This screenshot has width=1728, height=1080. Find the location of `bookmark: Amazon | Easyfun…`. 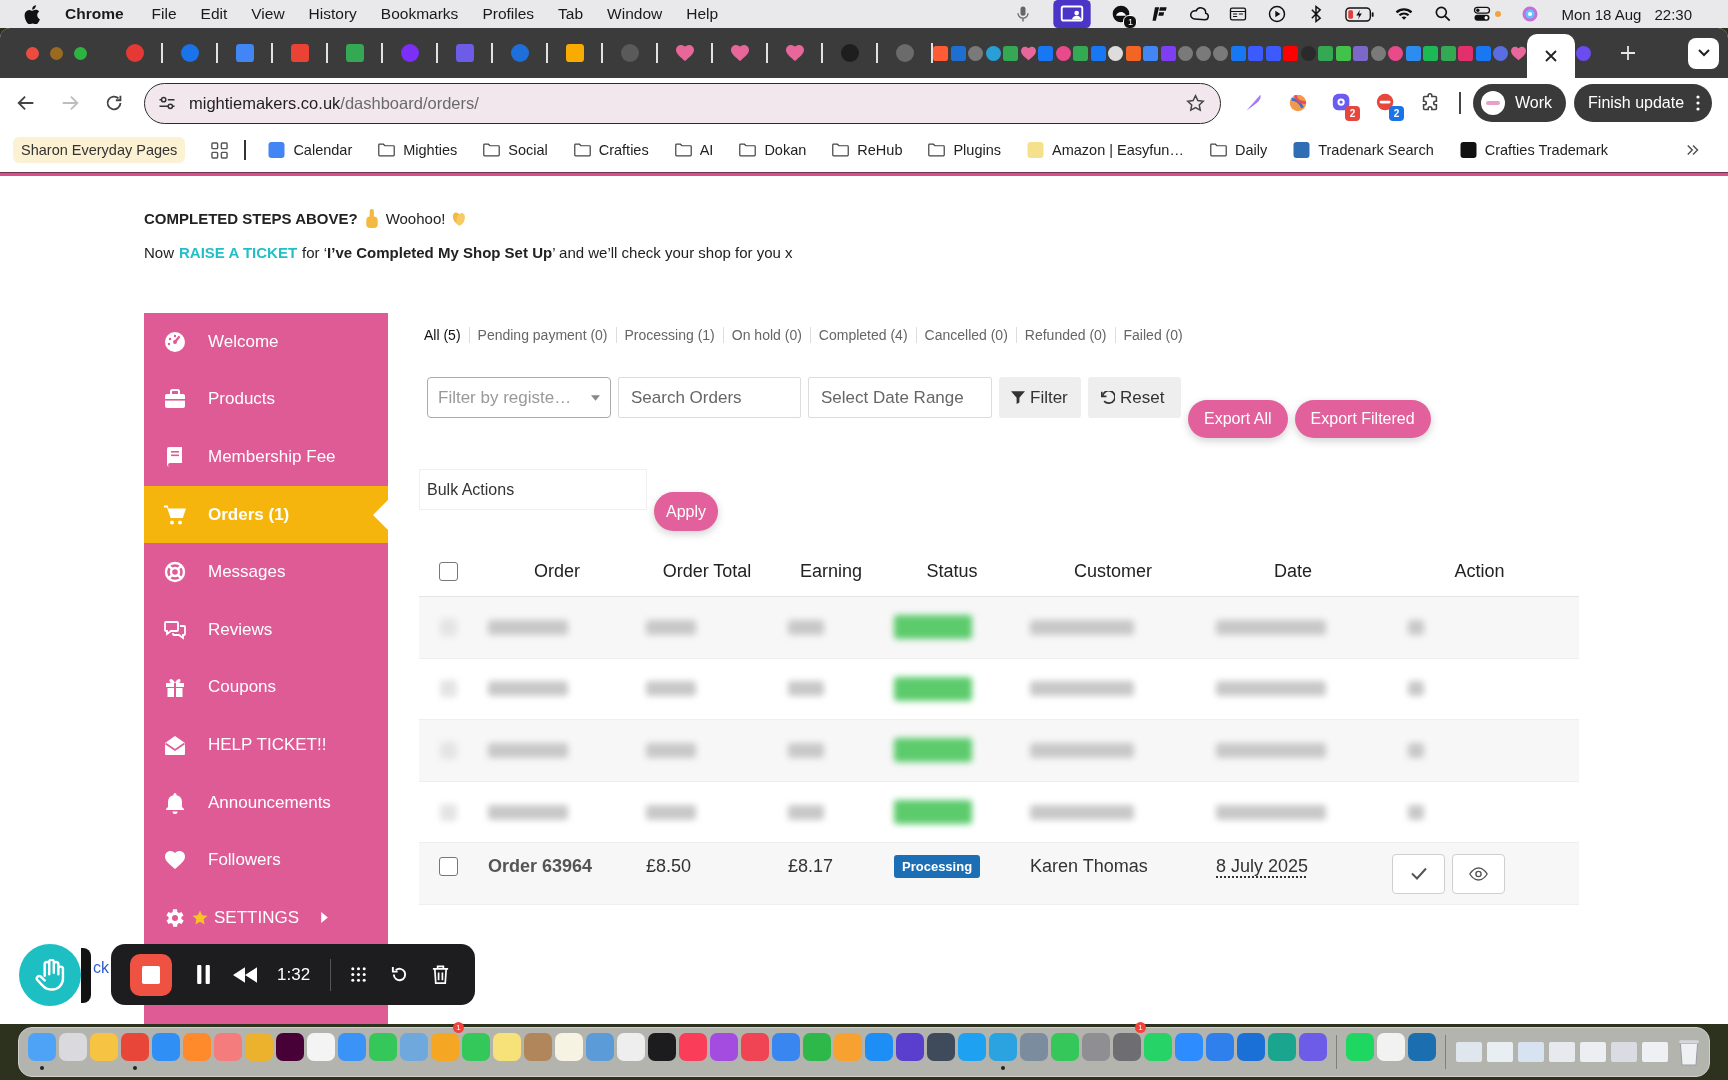

bookmark: Amazon | Easyfun… is located at coordinates (1105, 150).